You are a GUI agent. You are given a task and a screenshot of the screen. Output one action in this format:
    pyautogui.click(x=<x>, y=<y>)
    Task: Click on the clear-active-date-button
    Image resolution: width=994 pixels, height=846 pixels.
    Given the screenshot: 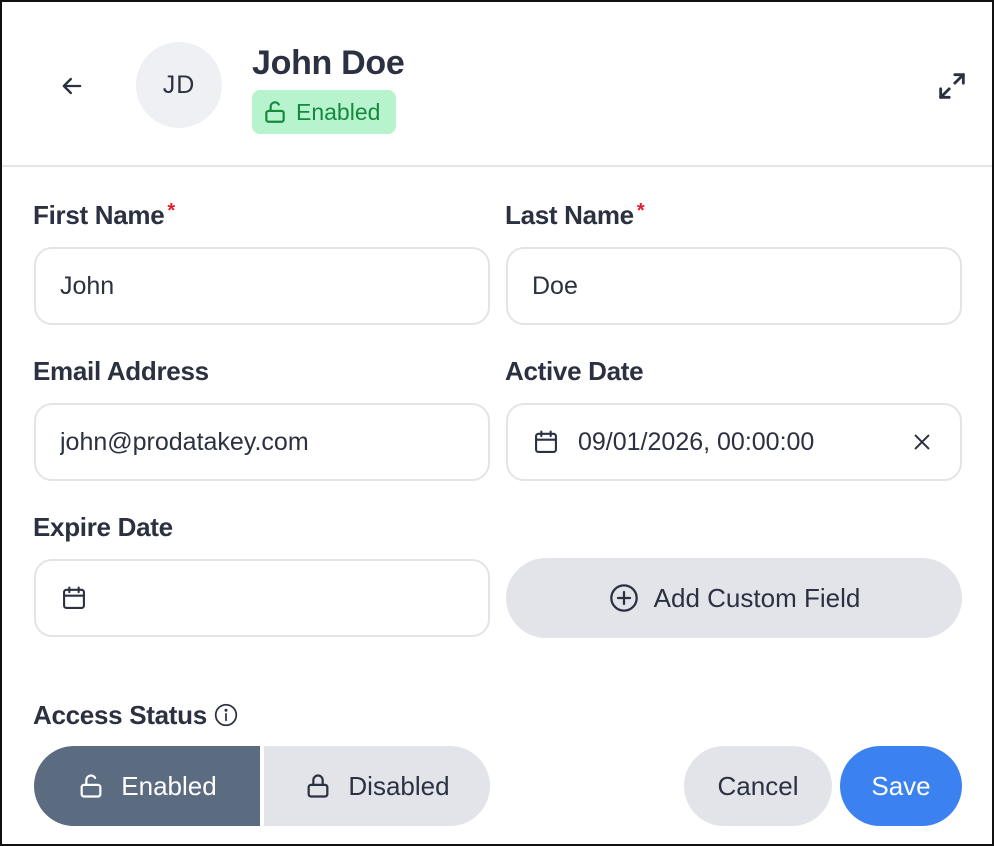 What is the action you would take?
    pyautogui.click(x=922, y=442)
    